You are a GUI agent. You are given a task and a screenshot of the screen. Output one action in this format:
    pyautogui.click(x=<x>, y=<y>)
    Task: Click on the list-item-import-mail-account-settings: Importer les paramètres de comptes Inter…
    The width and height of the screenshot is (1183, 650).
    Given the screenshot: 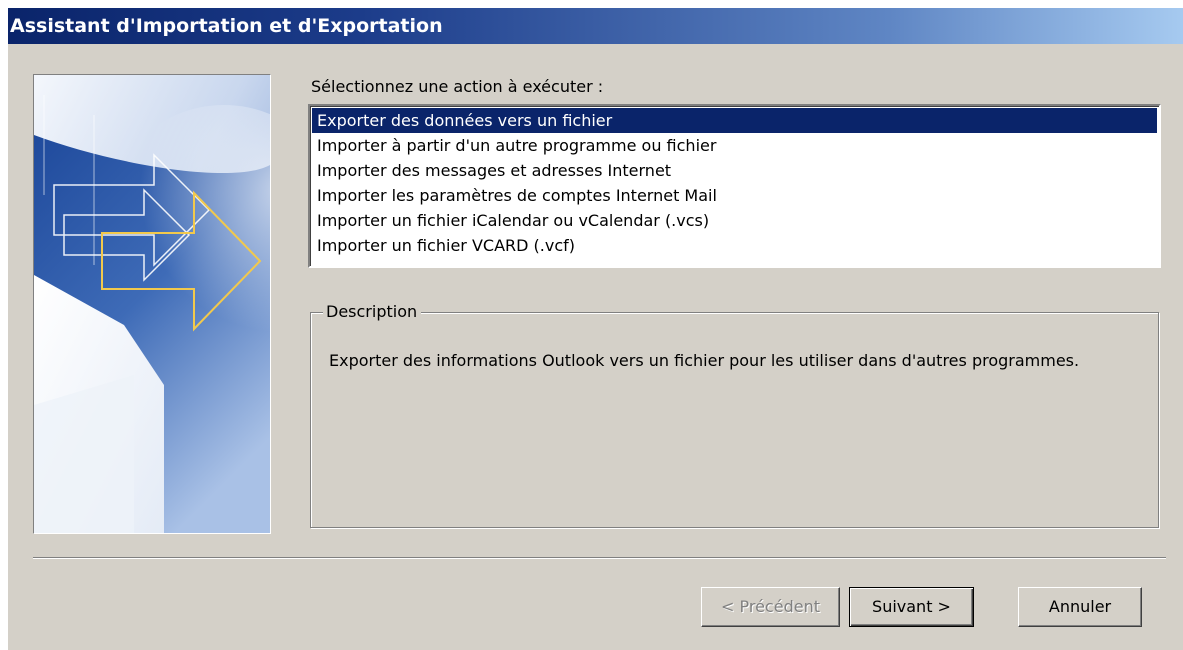 What is the action you would take?
    pyautogui.click(x=734, y=195)
    